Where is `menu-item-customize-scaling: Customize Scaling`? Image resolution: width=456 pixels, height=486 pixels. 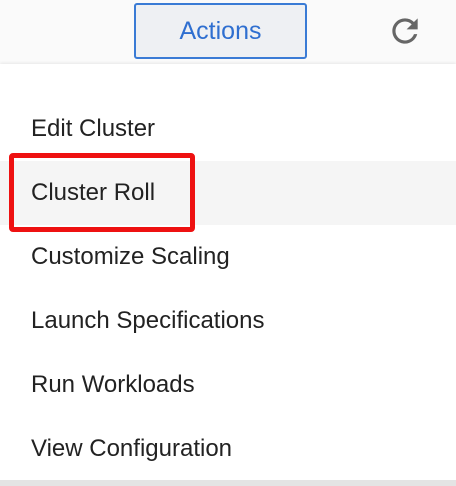 menu-item-customize-scaling: Customize Scaling is located at coordinates (228, 257).